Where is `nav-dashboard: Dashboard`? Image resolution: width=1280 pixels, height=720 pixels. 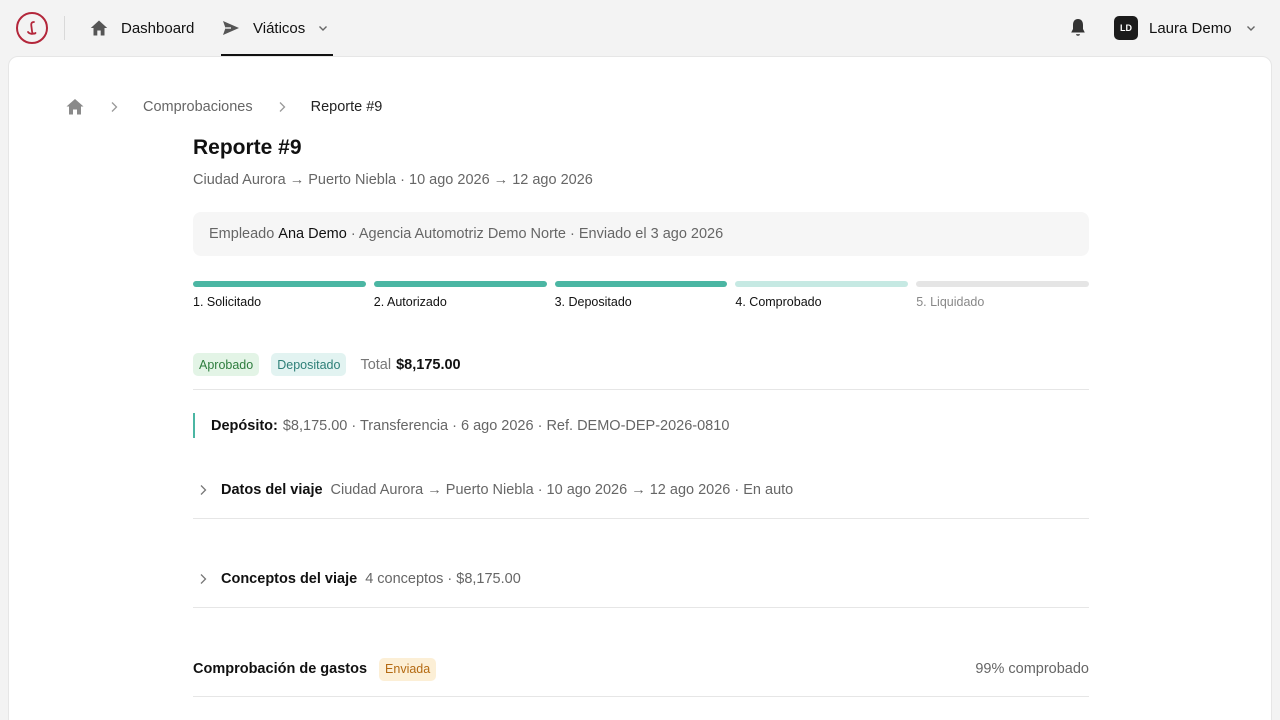
nav-dashboard: Dashboard is located at coordinates (141, 28).